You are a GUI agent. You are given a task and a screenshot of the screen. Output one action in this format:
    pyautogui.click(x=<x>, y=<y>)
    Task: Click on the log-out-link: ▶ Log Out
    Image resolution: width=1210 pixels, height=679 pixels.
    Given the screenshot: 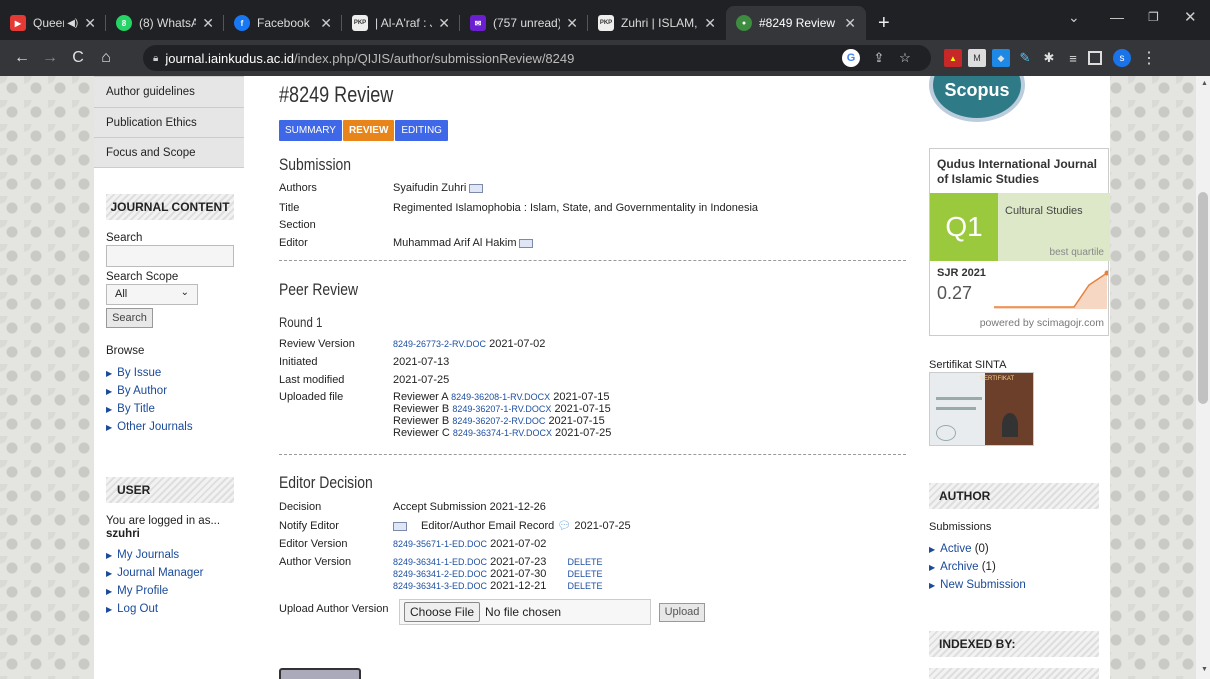 What is the action you would take?
    pyautogui.click(x=154, y=609)
    